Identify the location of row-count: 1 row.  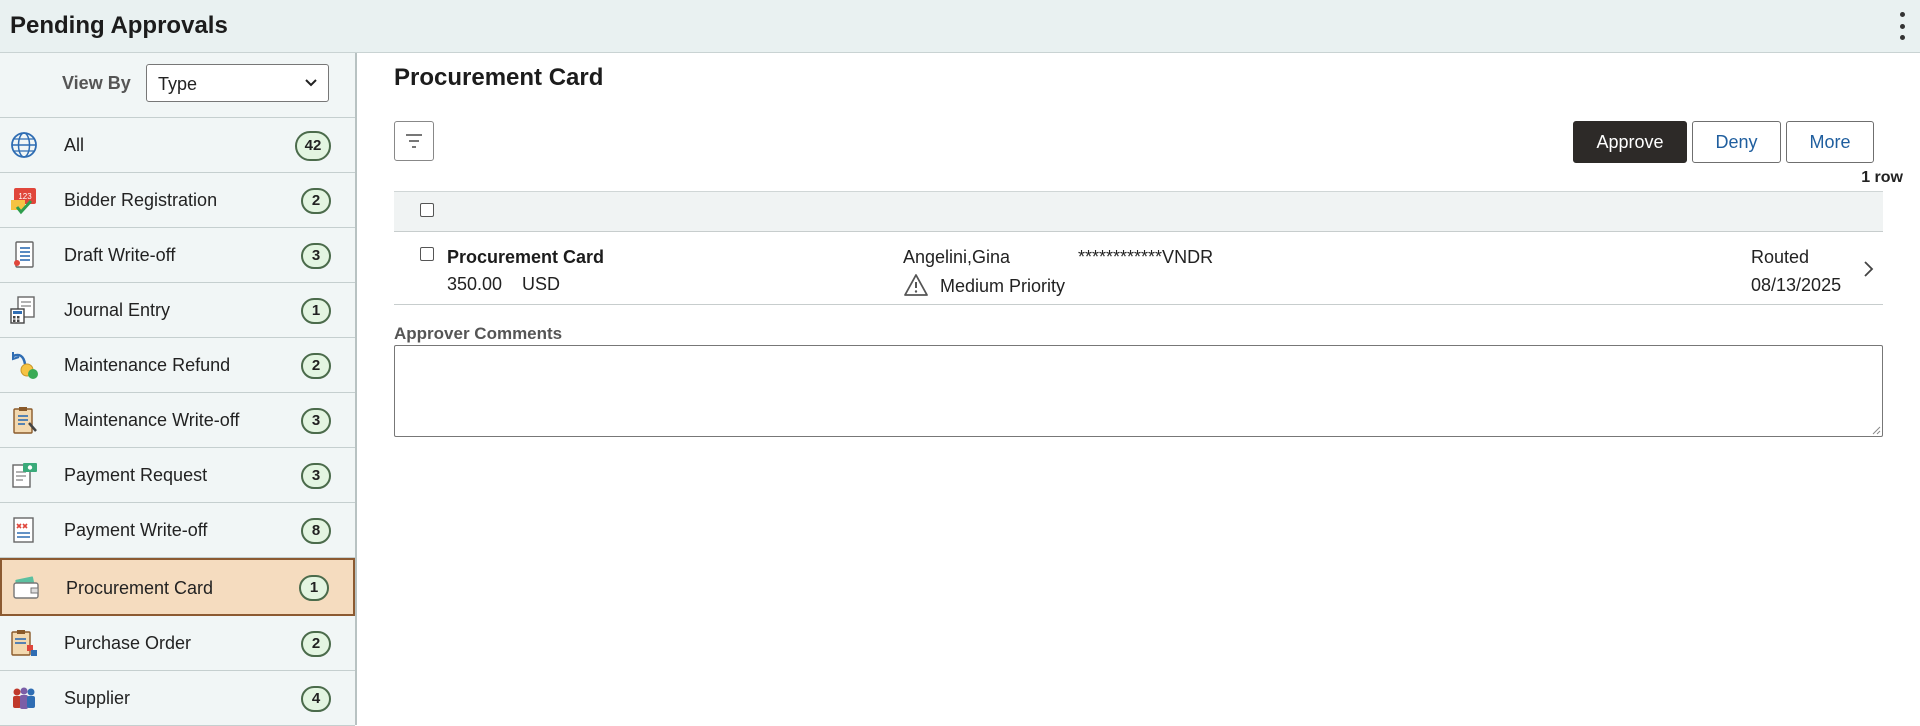
(1882, 177).